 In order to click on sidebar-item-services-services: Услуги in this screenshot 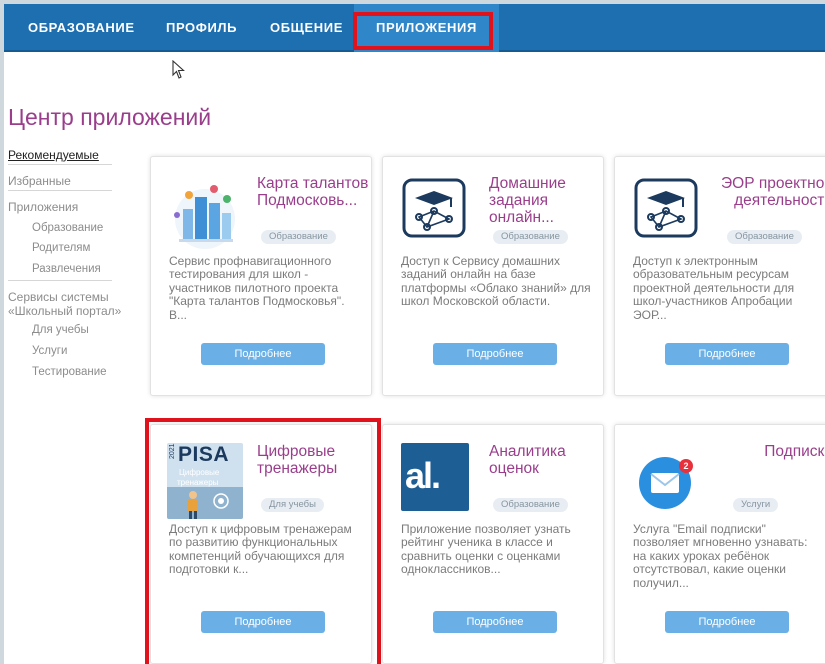, I will do `click(49, 351)`.